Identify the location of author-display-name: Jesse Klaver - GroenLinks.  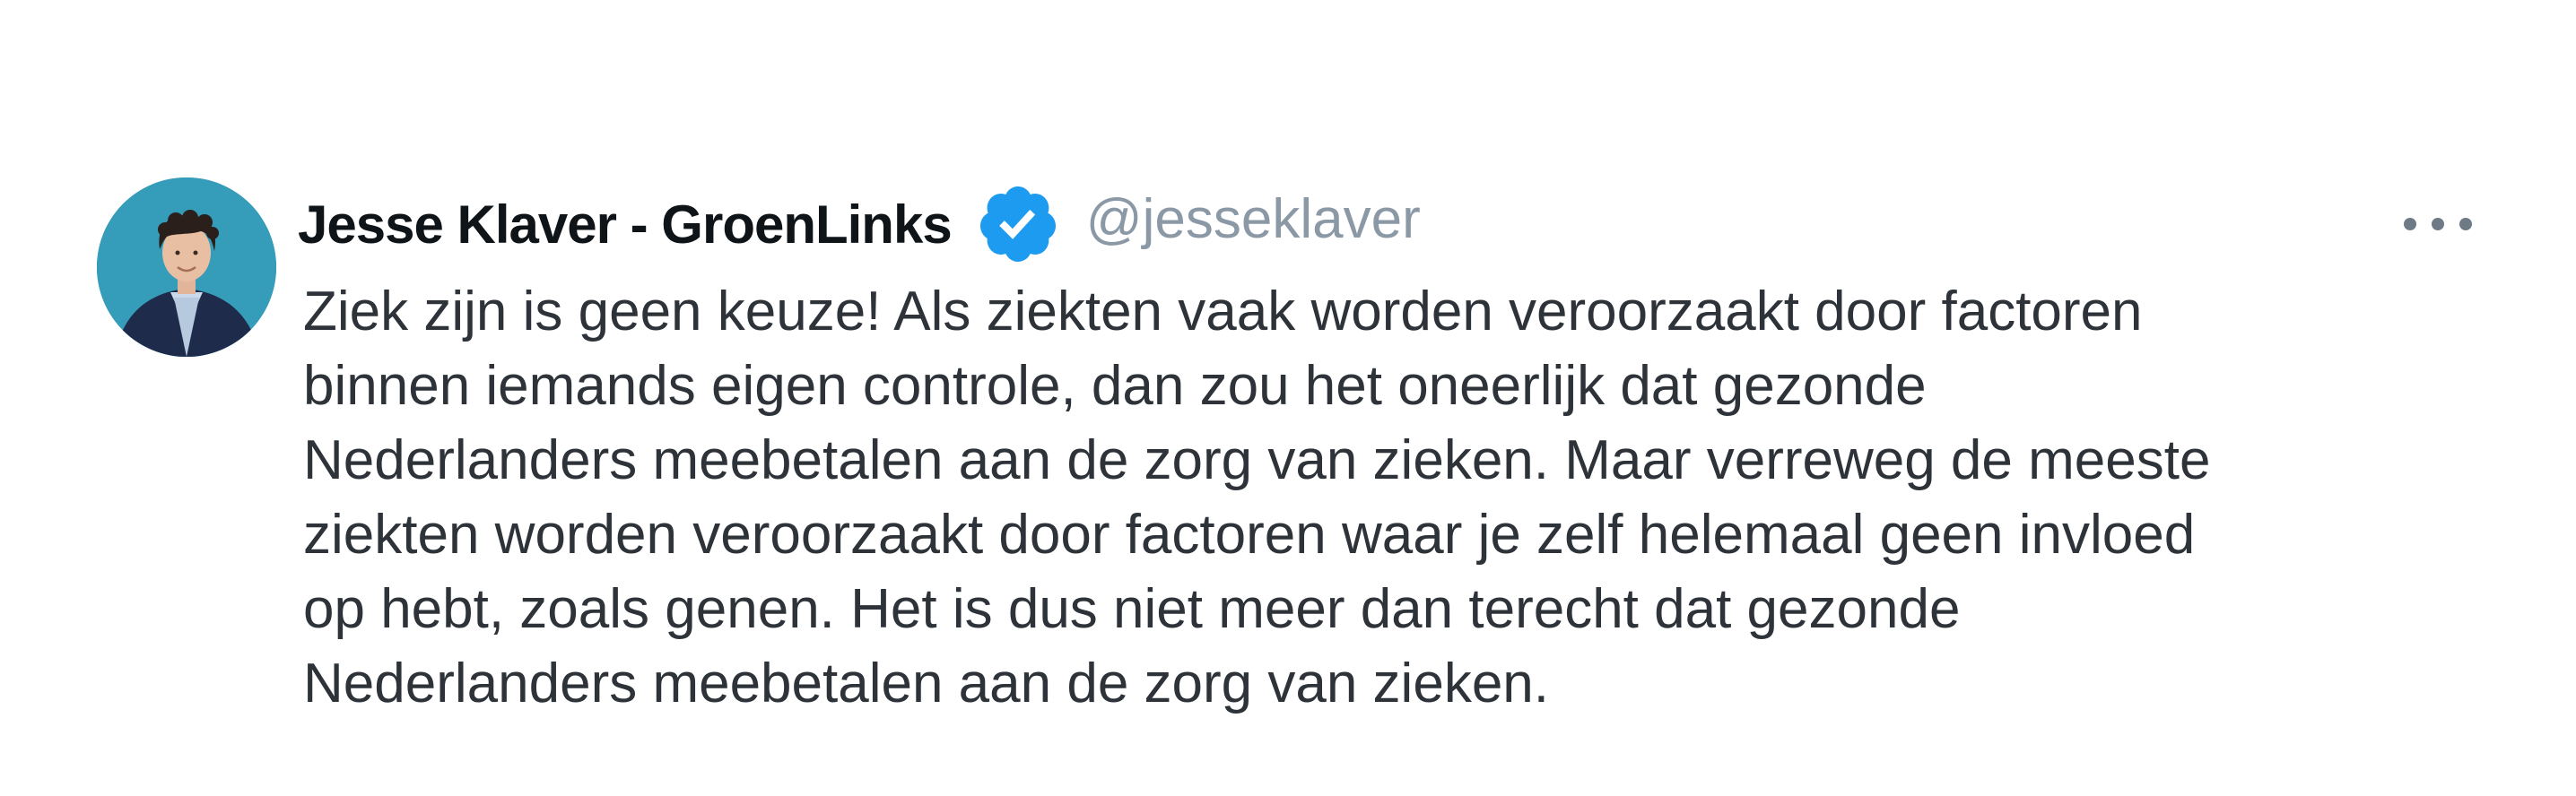
(625, 224).